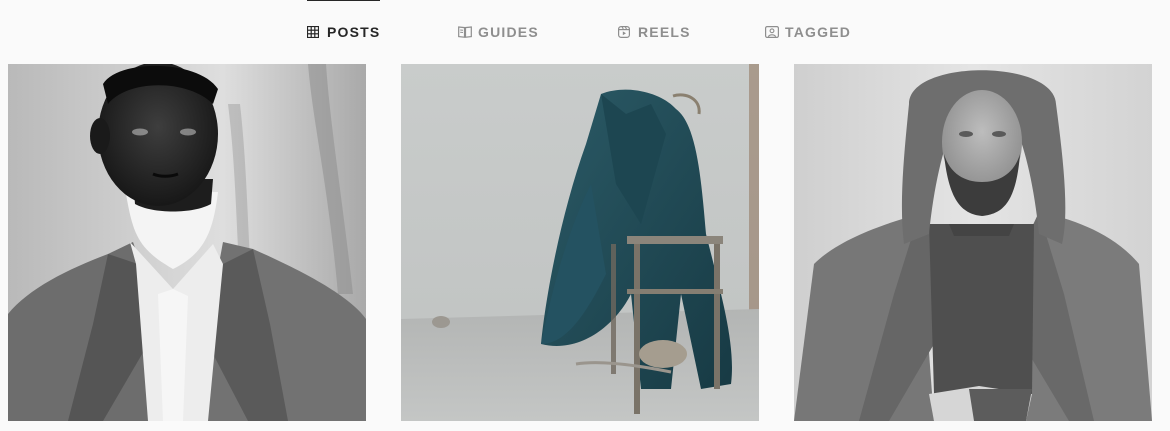 The width and height of the screenshot is (1170, 431). I want to click on tab-posts: POSTS, so click(344, 32).